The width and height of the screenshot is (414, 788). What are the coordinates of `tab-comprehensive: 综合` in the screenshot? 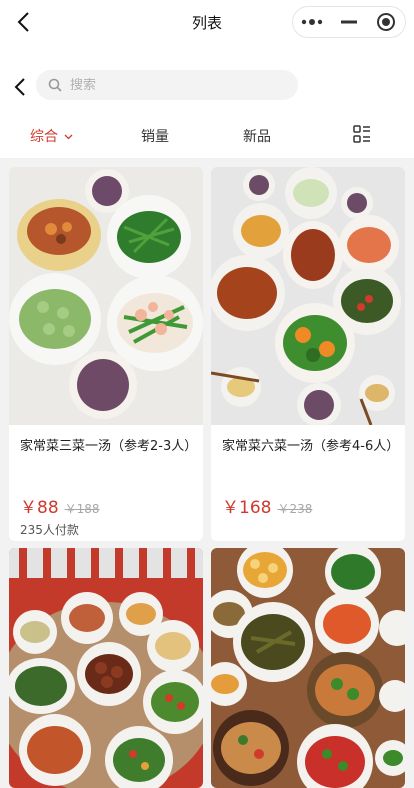 It's located at (51, 136).